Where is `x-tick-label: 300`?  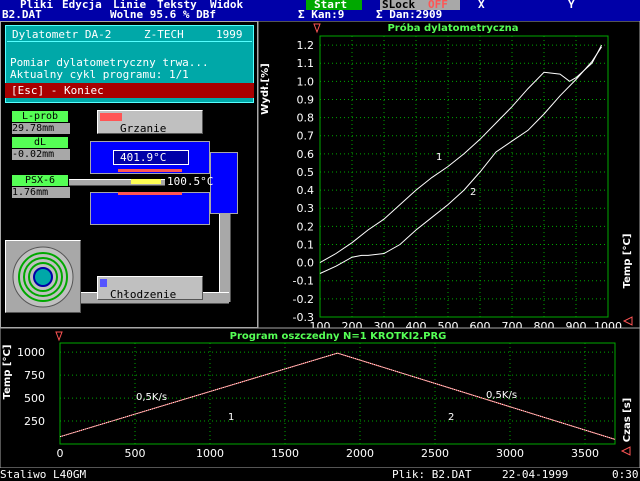 x-tick-label: 300 is located at coordinates (384, 324).